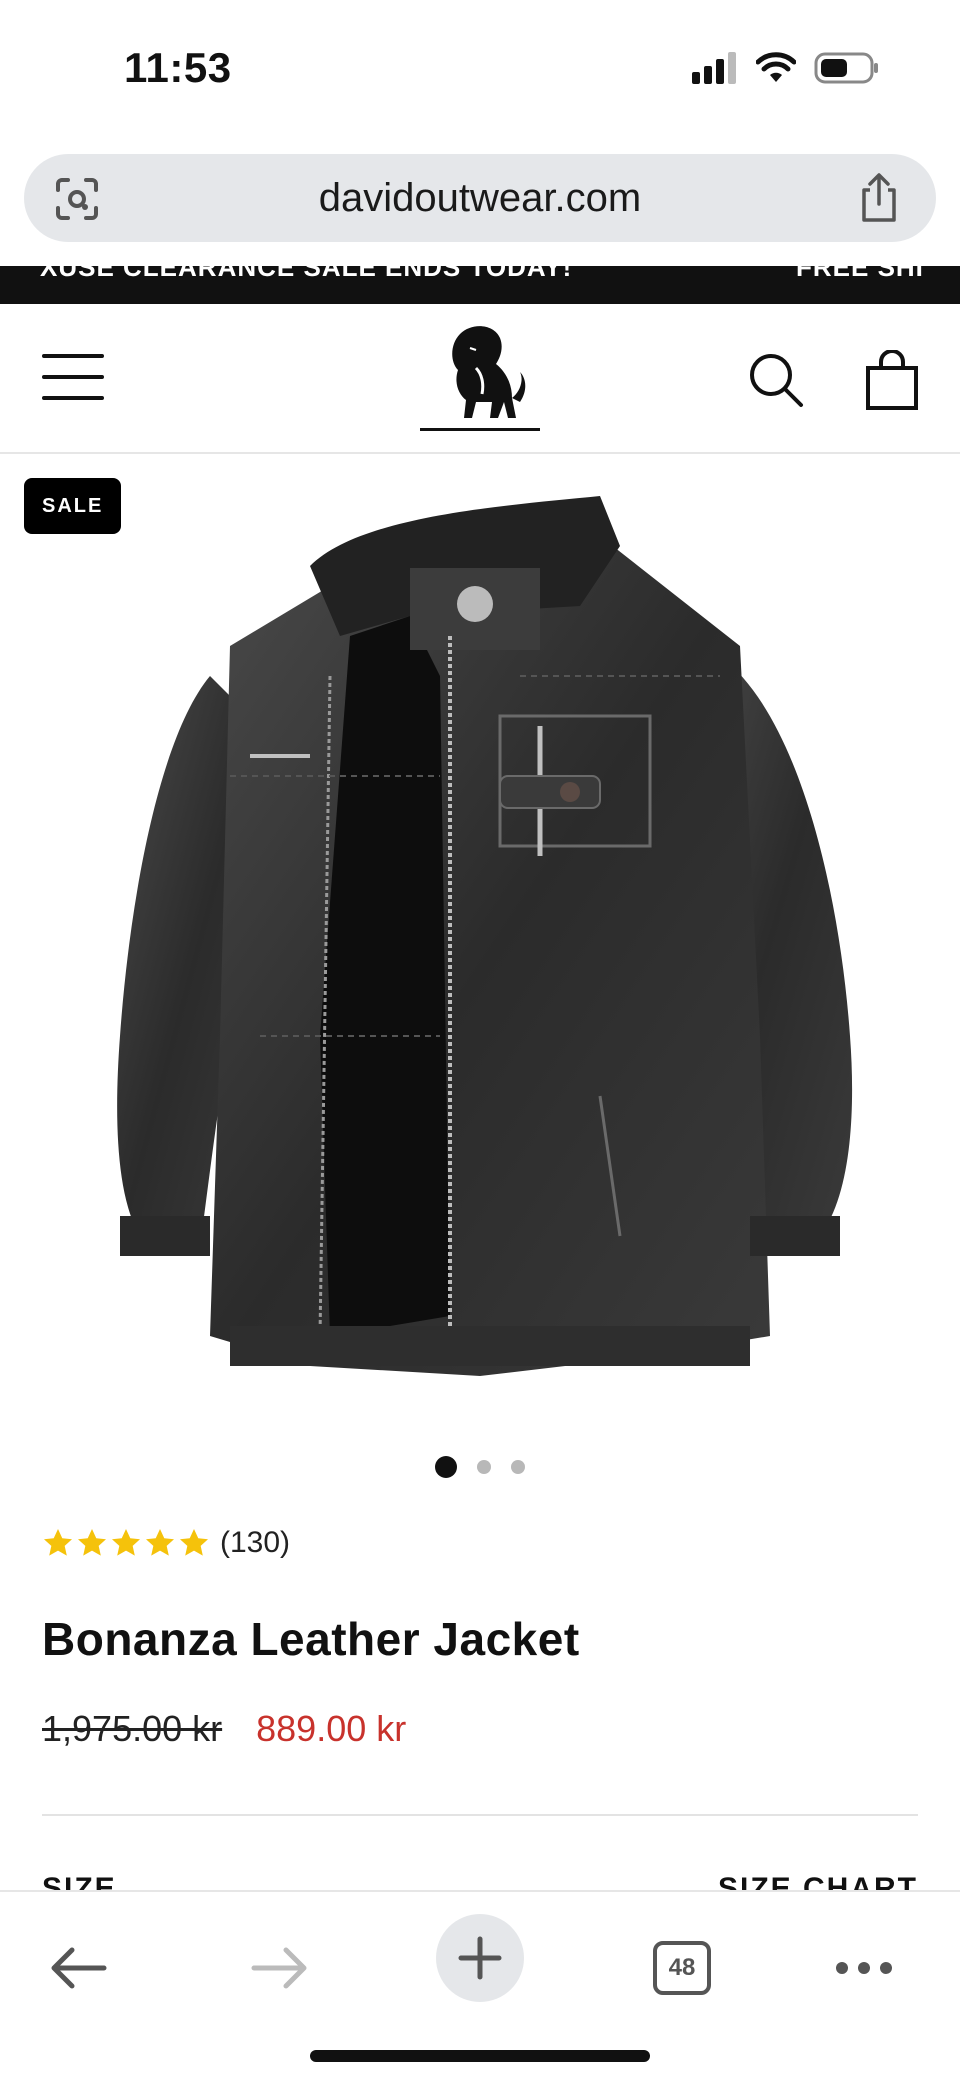 The height and width of the screenshot is (2081, 960). Describe the element at coordinates (480, 70) in the screenshot. I see `status-bar: 11:53` at that location.